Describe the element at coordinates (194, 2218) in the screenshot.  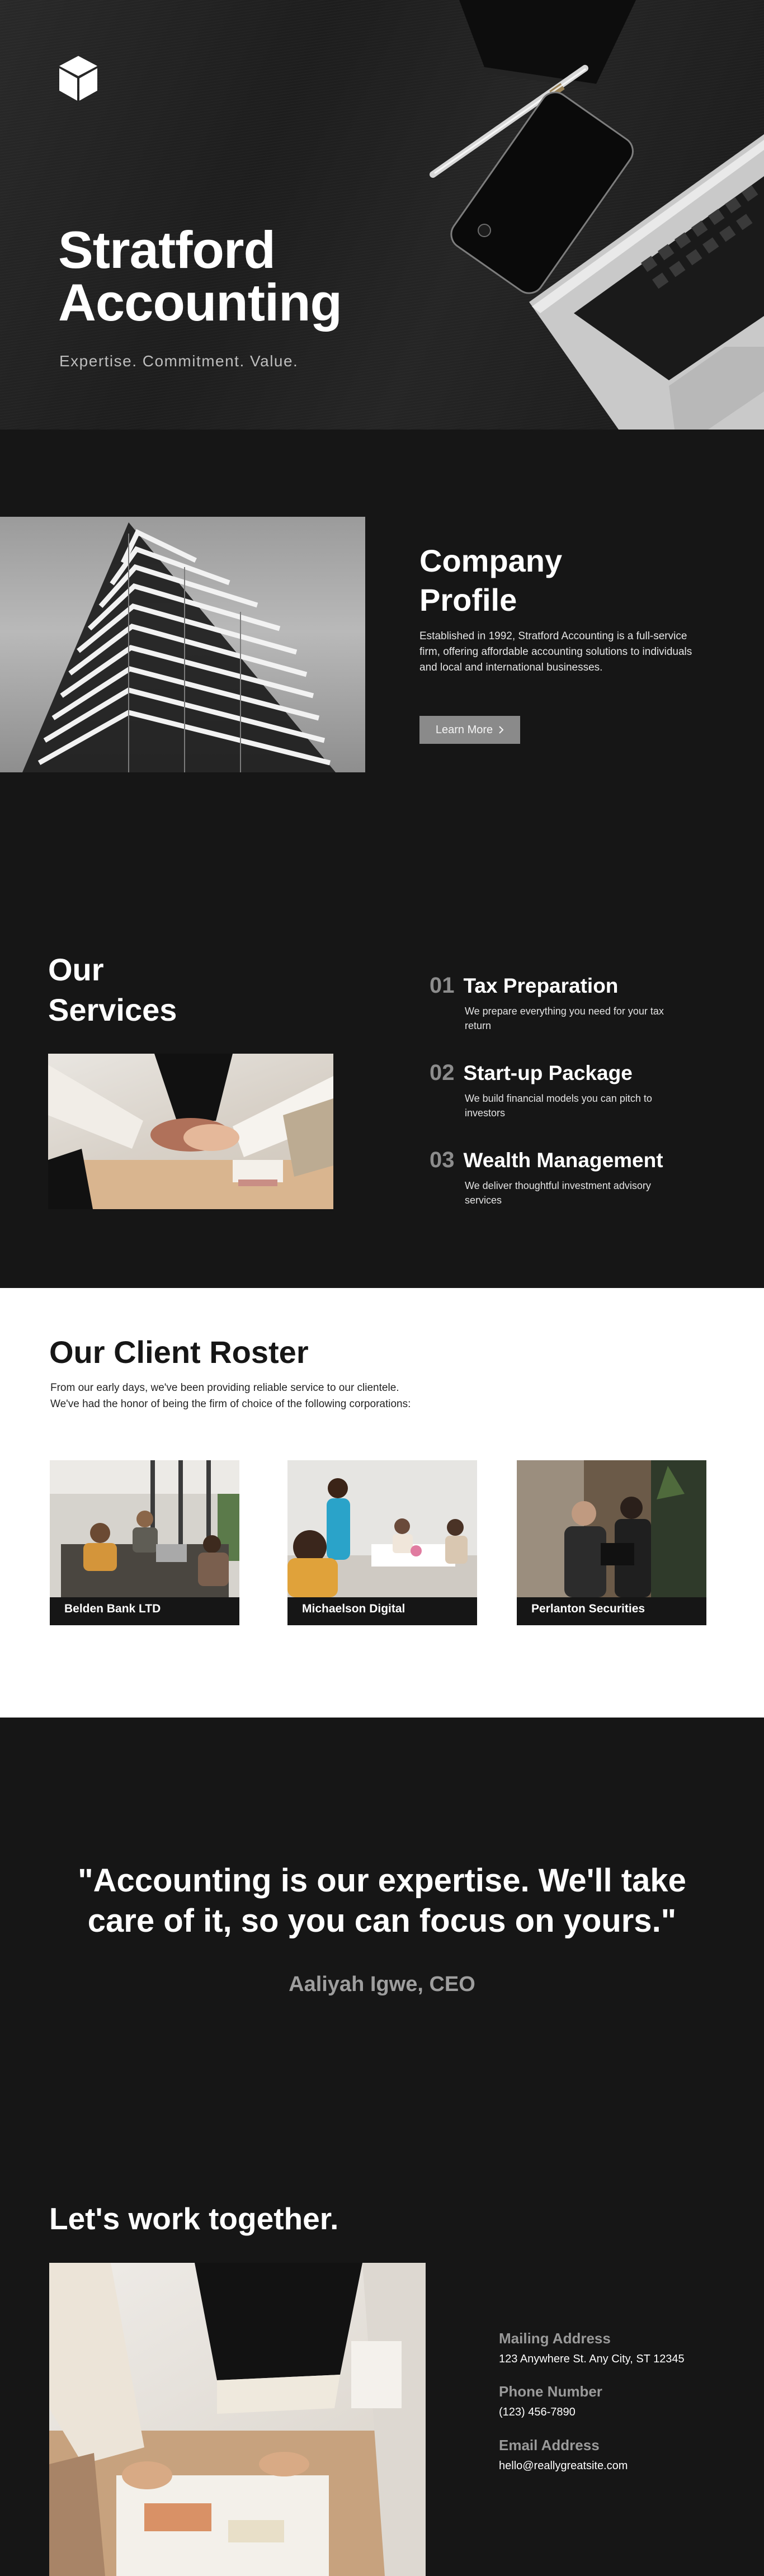
I see `contact-title: Let's work together.` at that location.